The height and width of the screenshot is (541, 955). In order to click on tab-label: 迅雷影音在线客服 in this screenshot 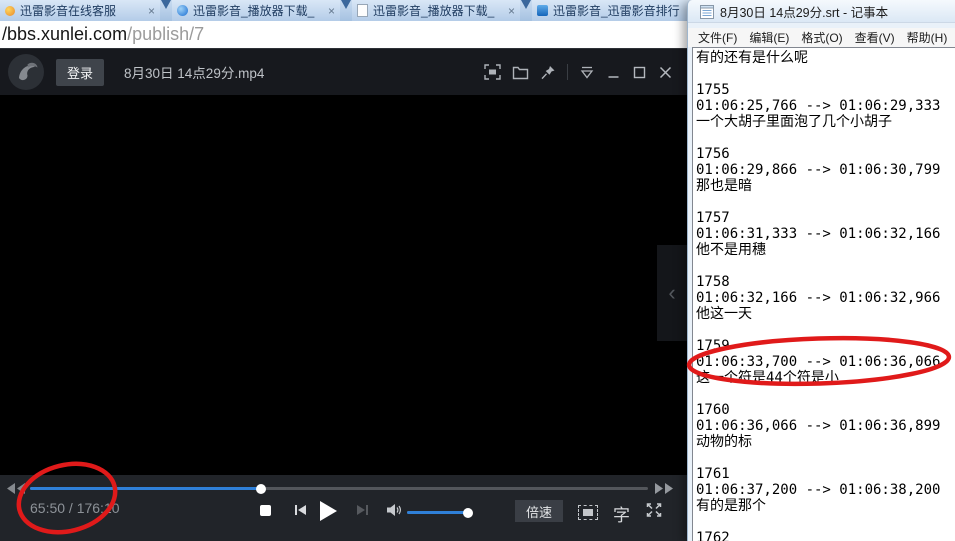, I will do `click(68, 11)`.